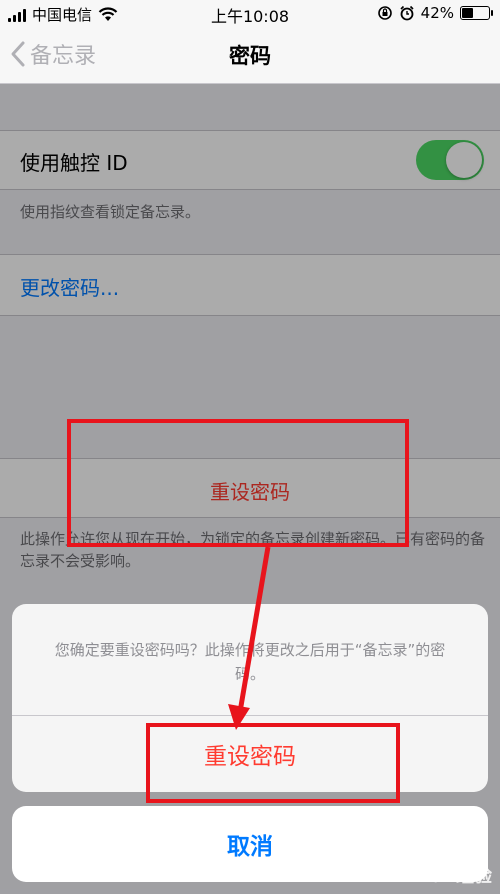 The width and height of the screenshot is (500, 894). I want to click on watermark: Bai 经验, so click(454, 876).